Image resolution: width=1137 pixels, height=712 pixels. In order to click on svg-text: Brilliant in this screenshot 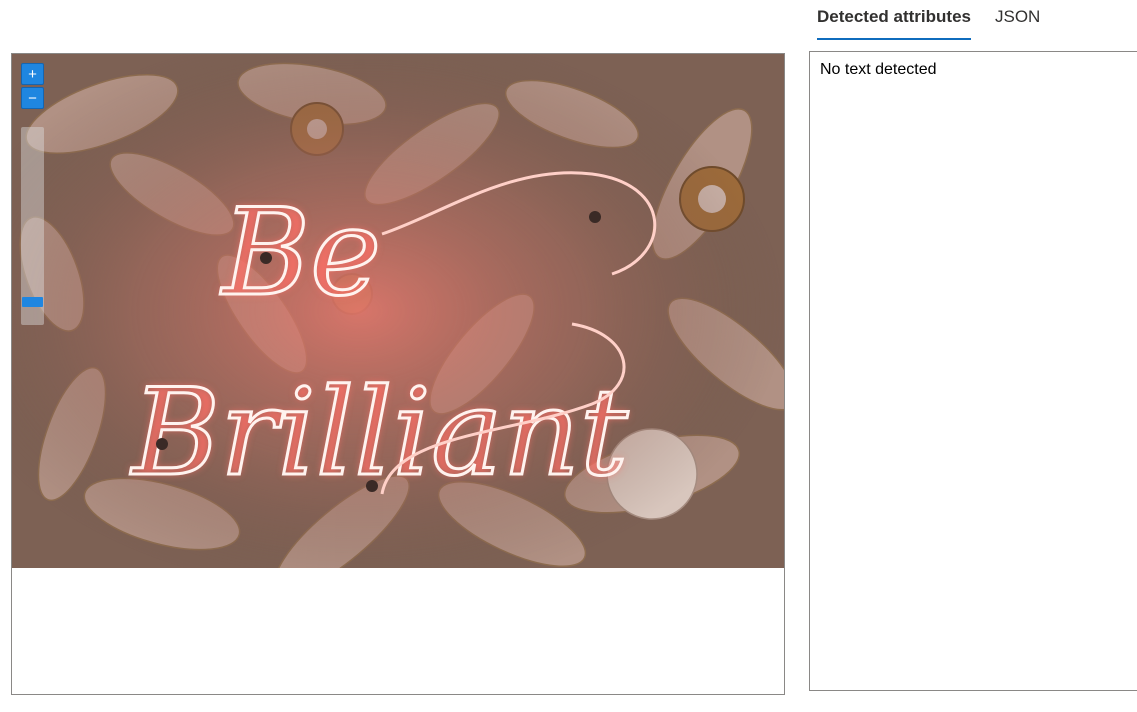, I will do `click(379, 433)`.